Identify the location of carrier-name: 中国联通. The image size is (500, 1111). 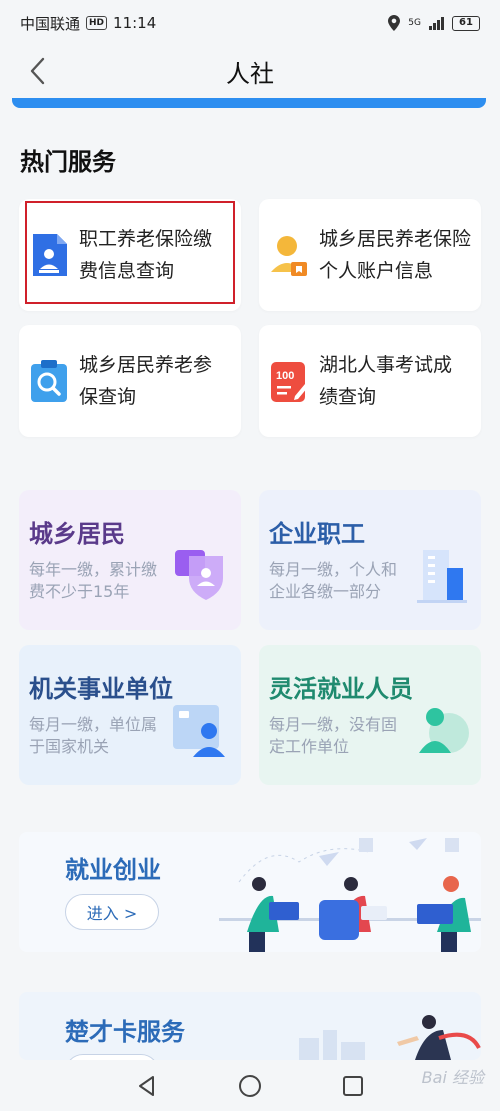
(50, 23).